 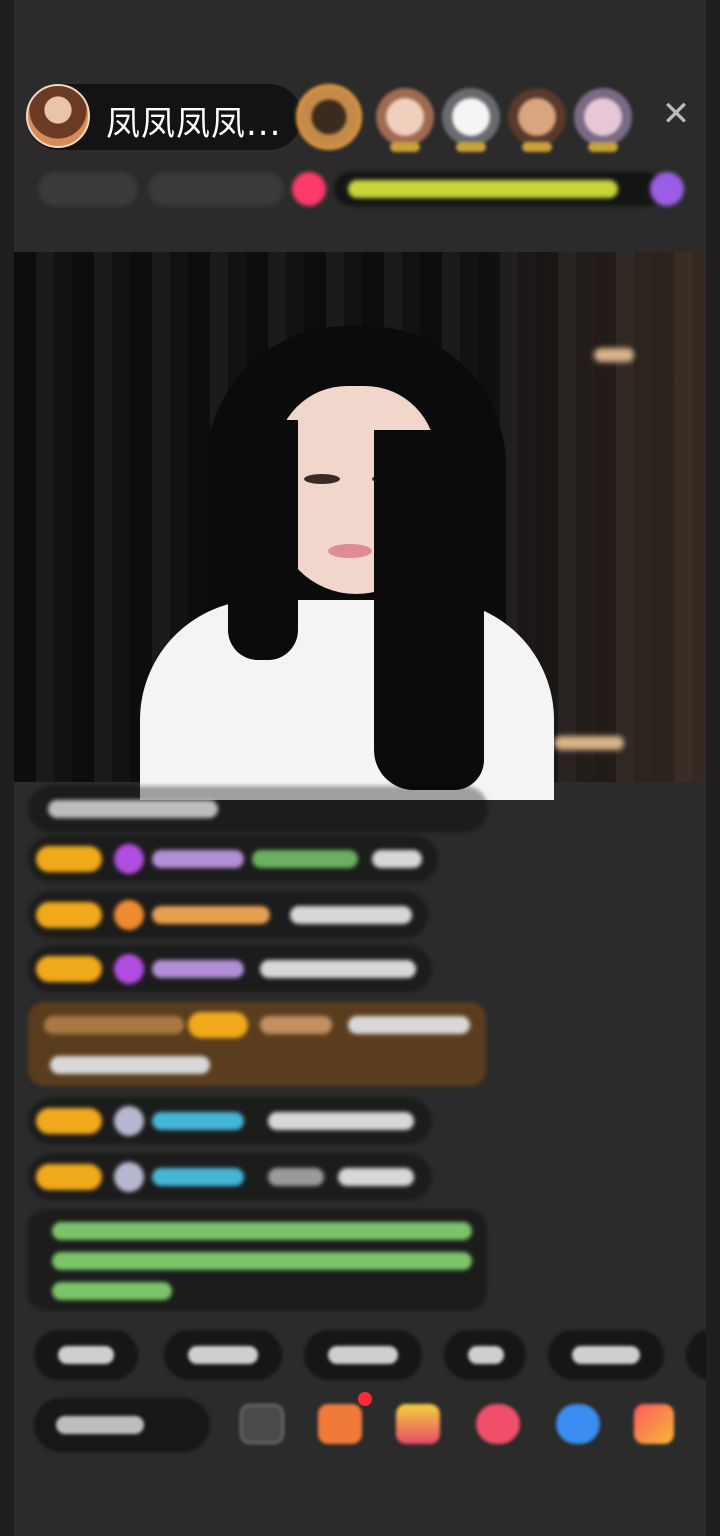 What do you see at coordinates (365, 1399) in the screenshot?
I see `notification-dot` at bounding box center [365, 1399].